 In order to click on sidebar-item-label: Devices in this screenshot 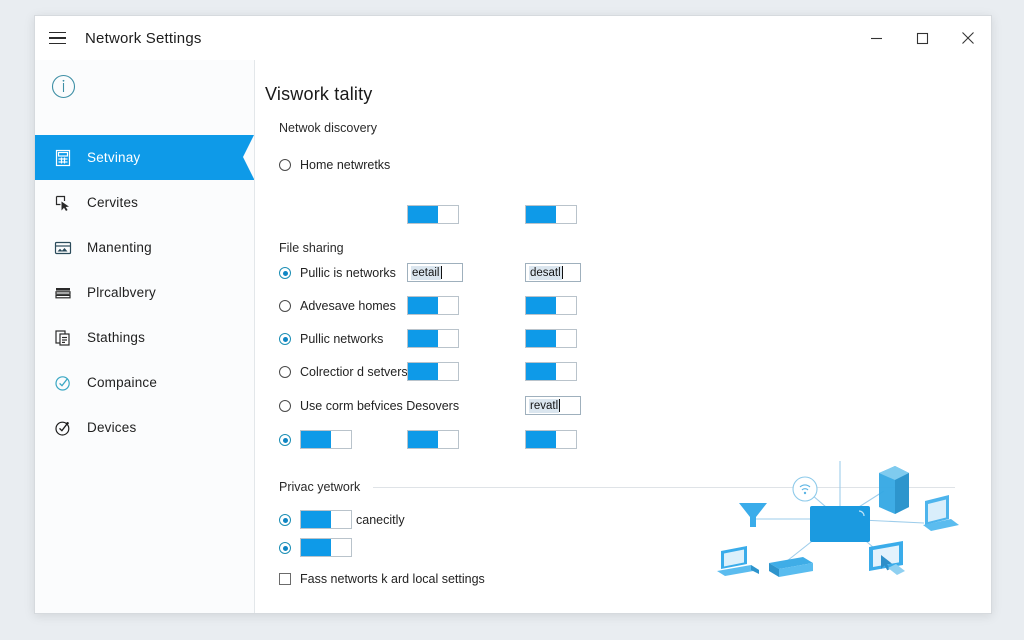, I will do `click(112, 427)`.